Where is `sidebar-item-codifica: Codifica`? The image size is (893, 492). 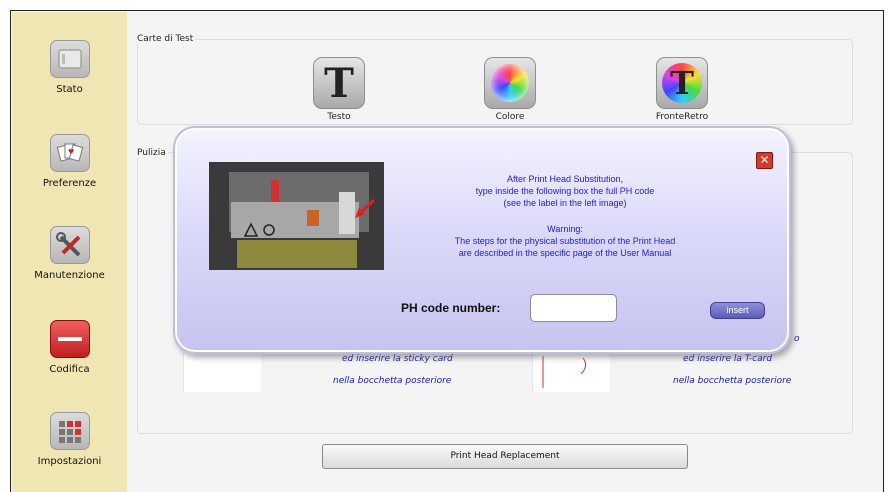
sidebar-item-codifica: Codifica is located at coordinates (69, 347).